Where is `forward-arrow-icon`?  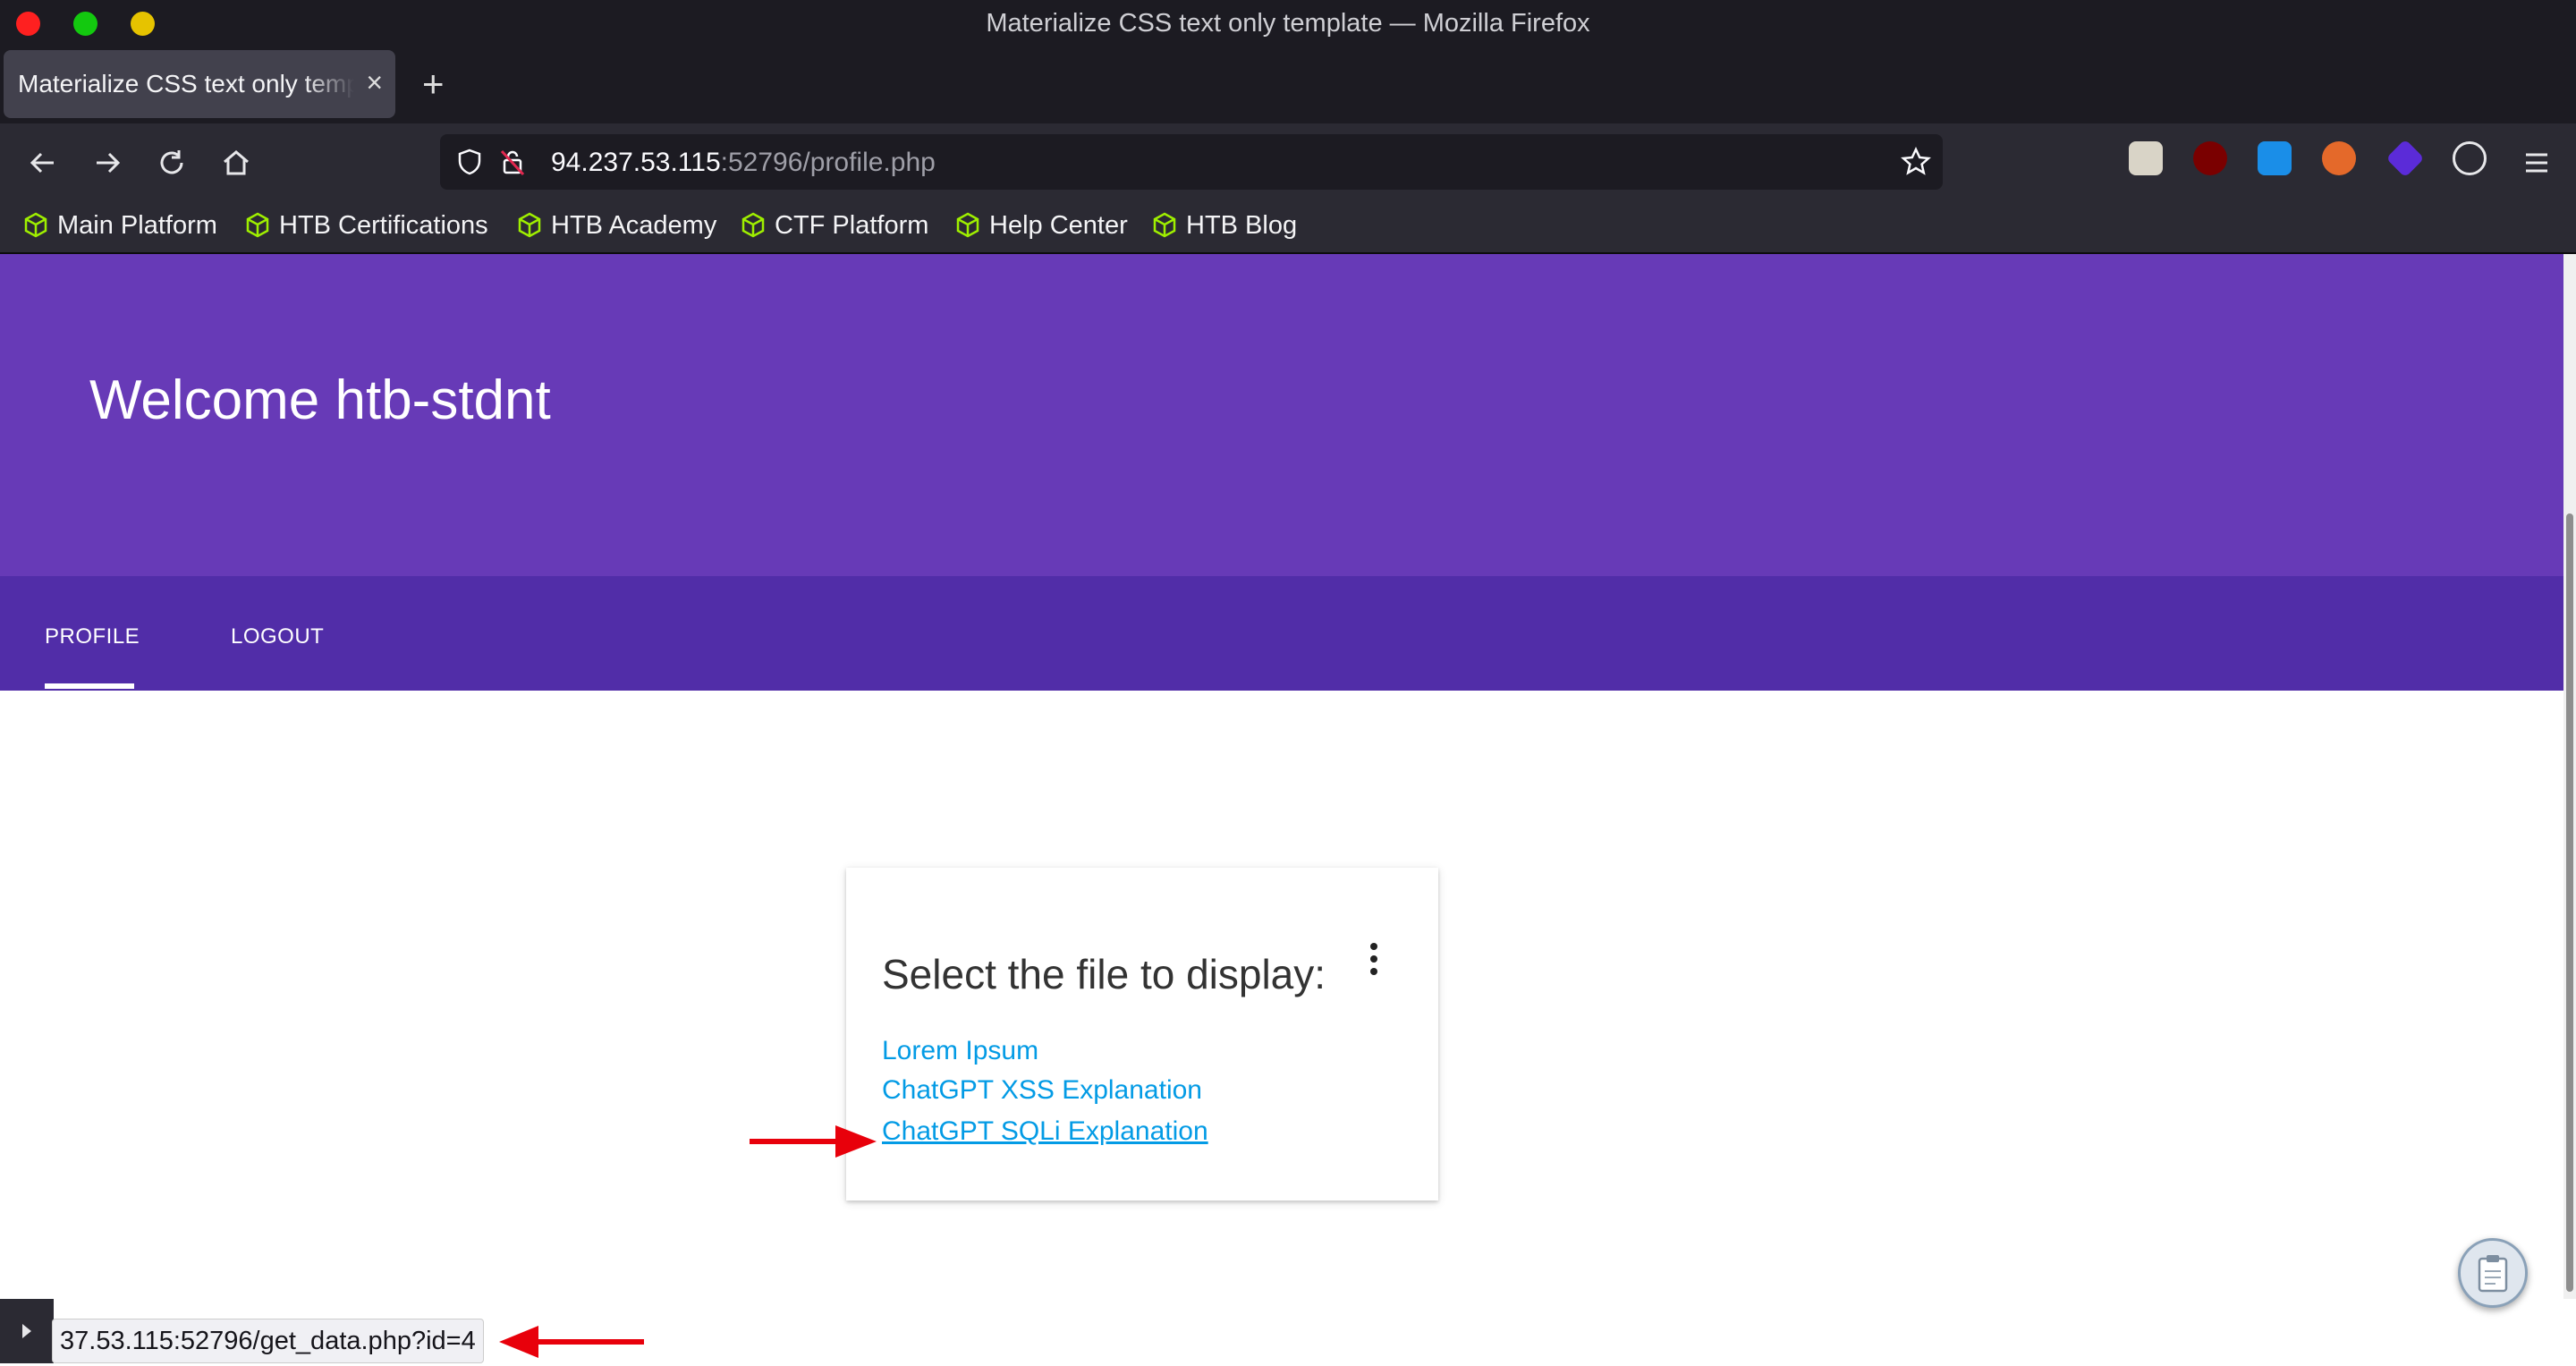
forward-arrow-icon is located at coordinates (109, 163).